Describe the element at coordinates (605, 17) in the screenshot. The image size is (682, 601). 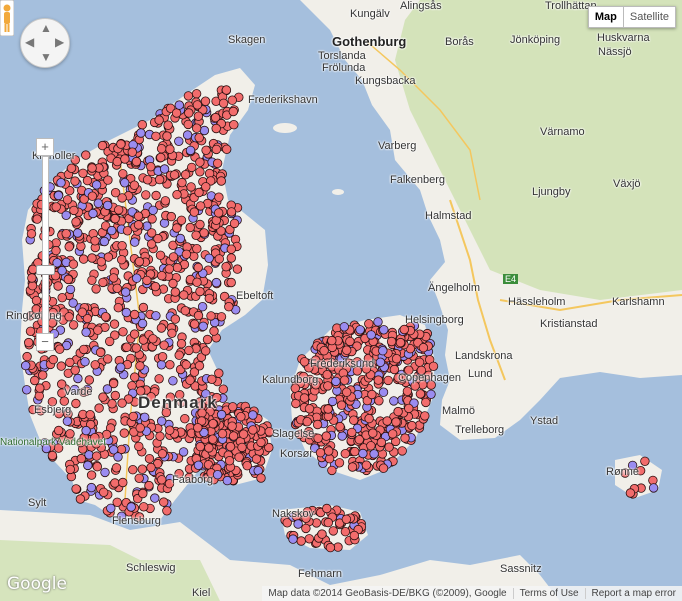
I see `map-type-map-button: Map` at that location.